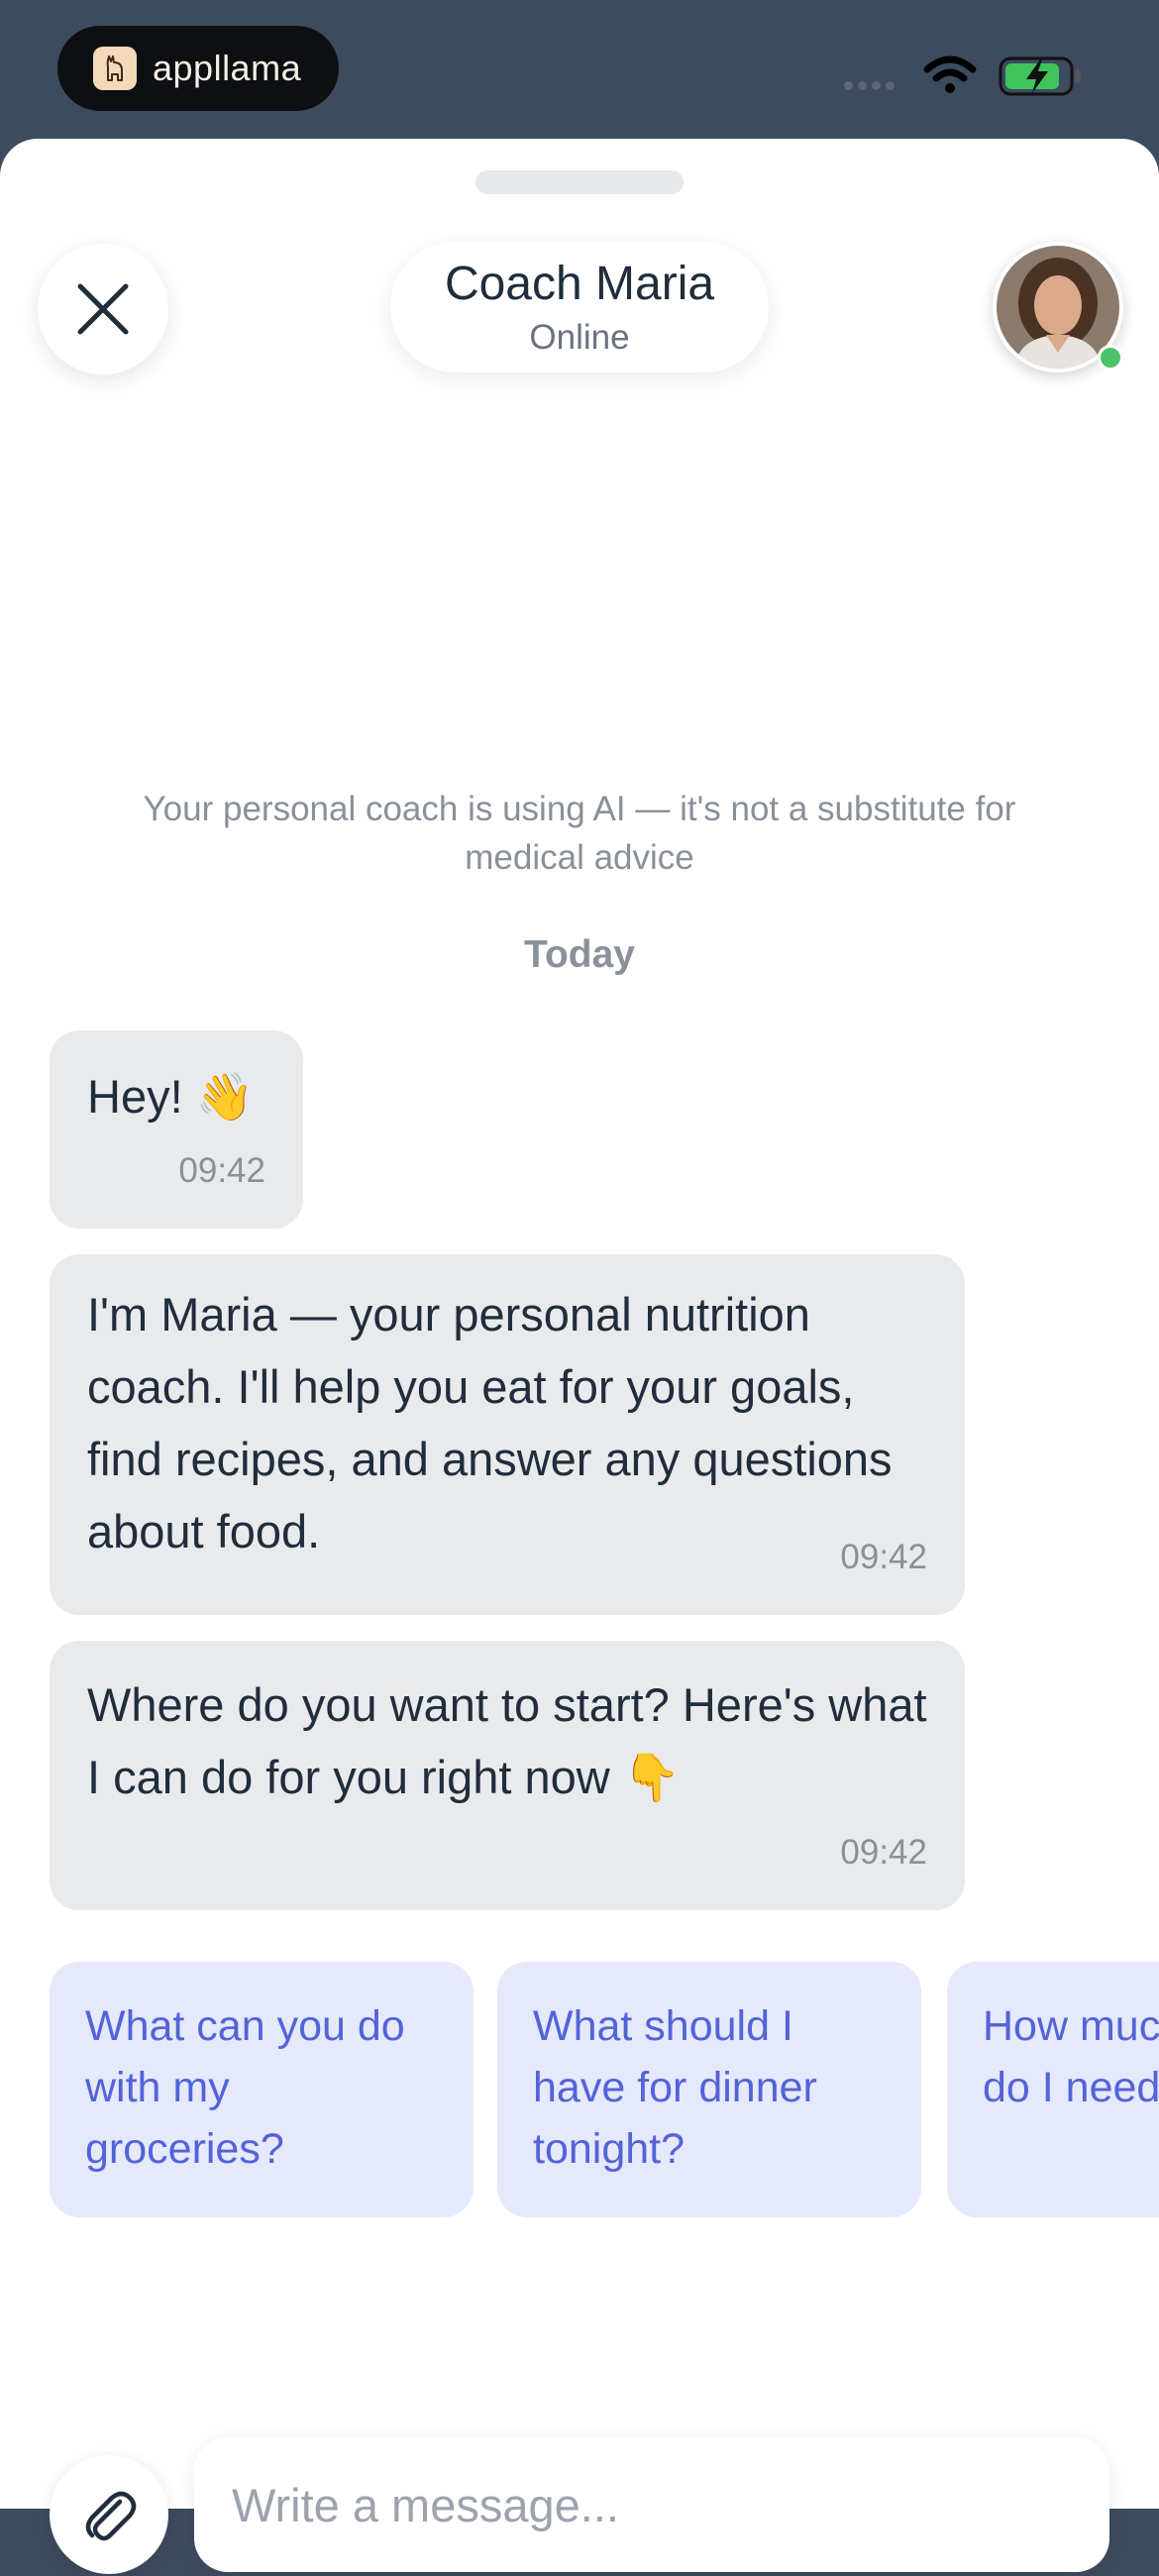 This screenshot has height=2576, width=1159. What do you see at coordinates (1040, 76) in the screenshot?
I see `battery-charging-icon` at bounding box center [1040, 76].